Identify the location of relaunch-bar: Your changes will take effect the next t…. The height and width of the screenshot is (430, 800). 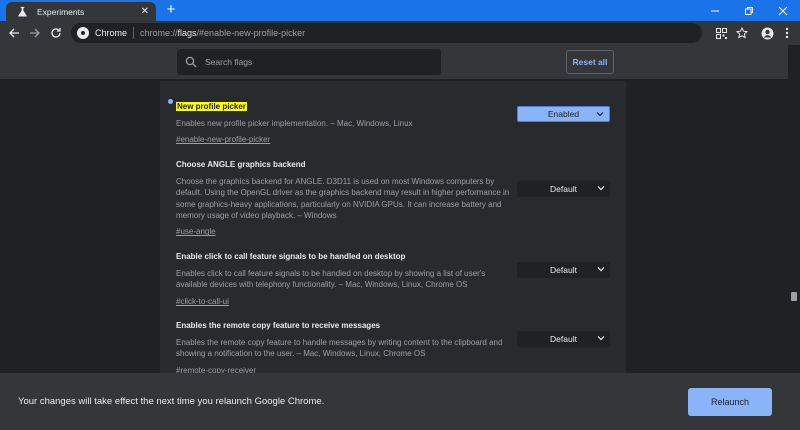
(400, 401).